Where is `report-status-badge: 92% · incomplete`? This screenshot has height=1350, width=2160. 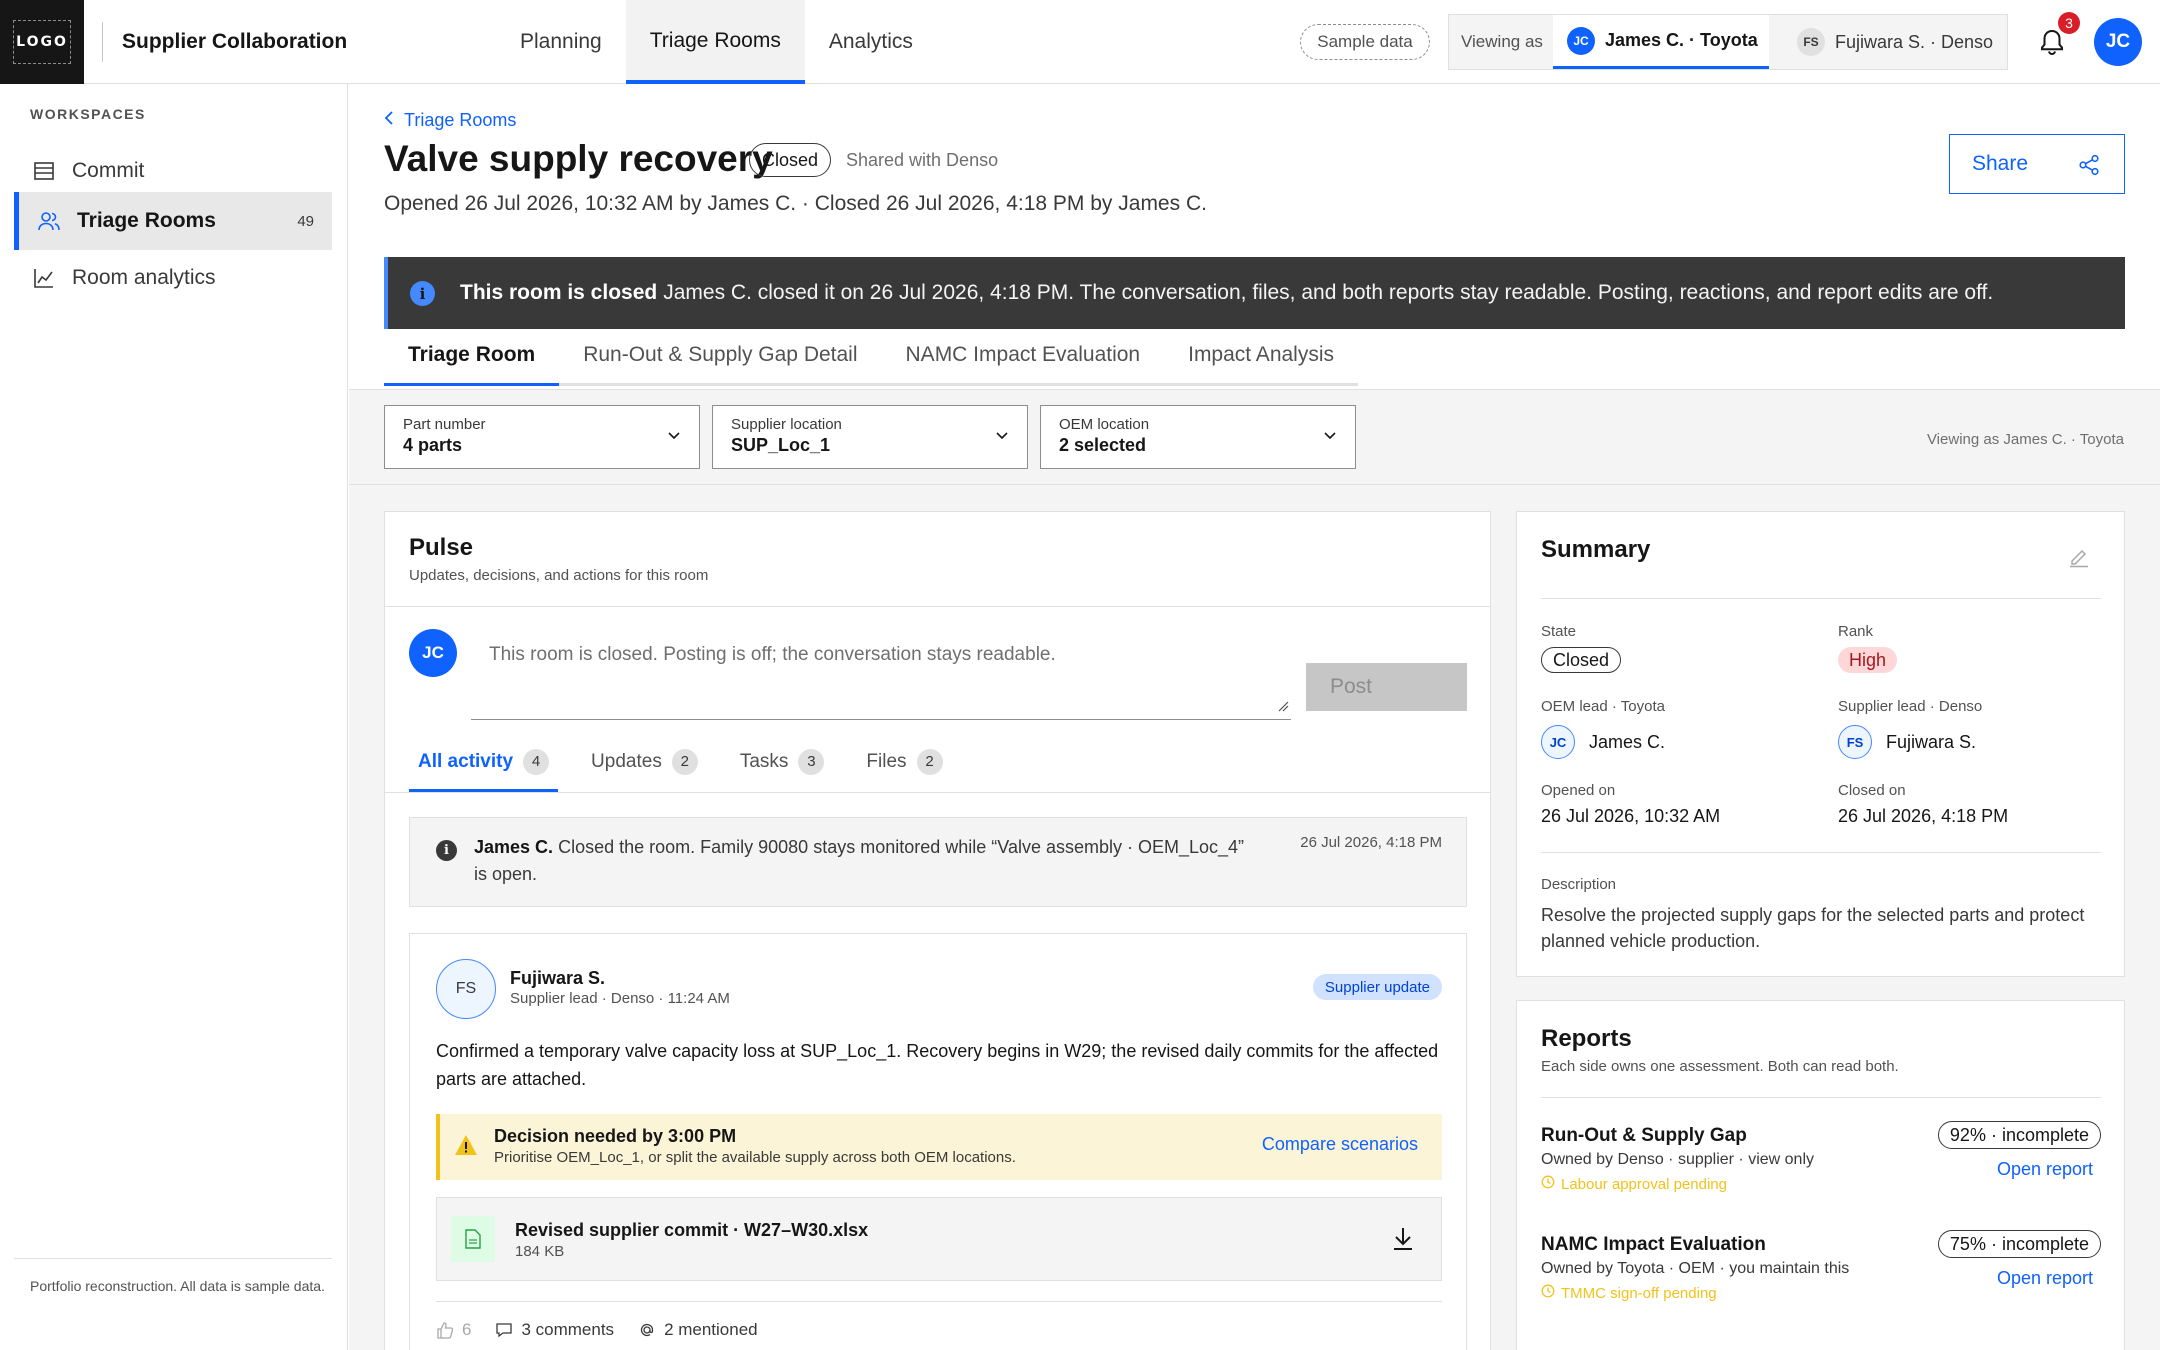 report-status-badge: 92% · incomplete is located at coordinates (2019, 1135).